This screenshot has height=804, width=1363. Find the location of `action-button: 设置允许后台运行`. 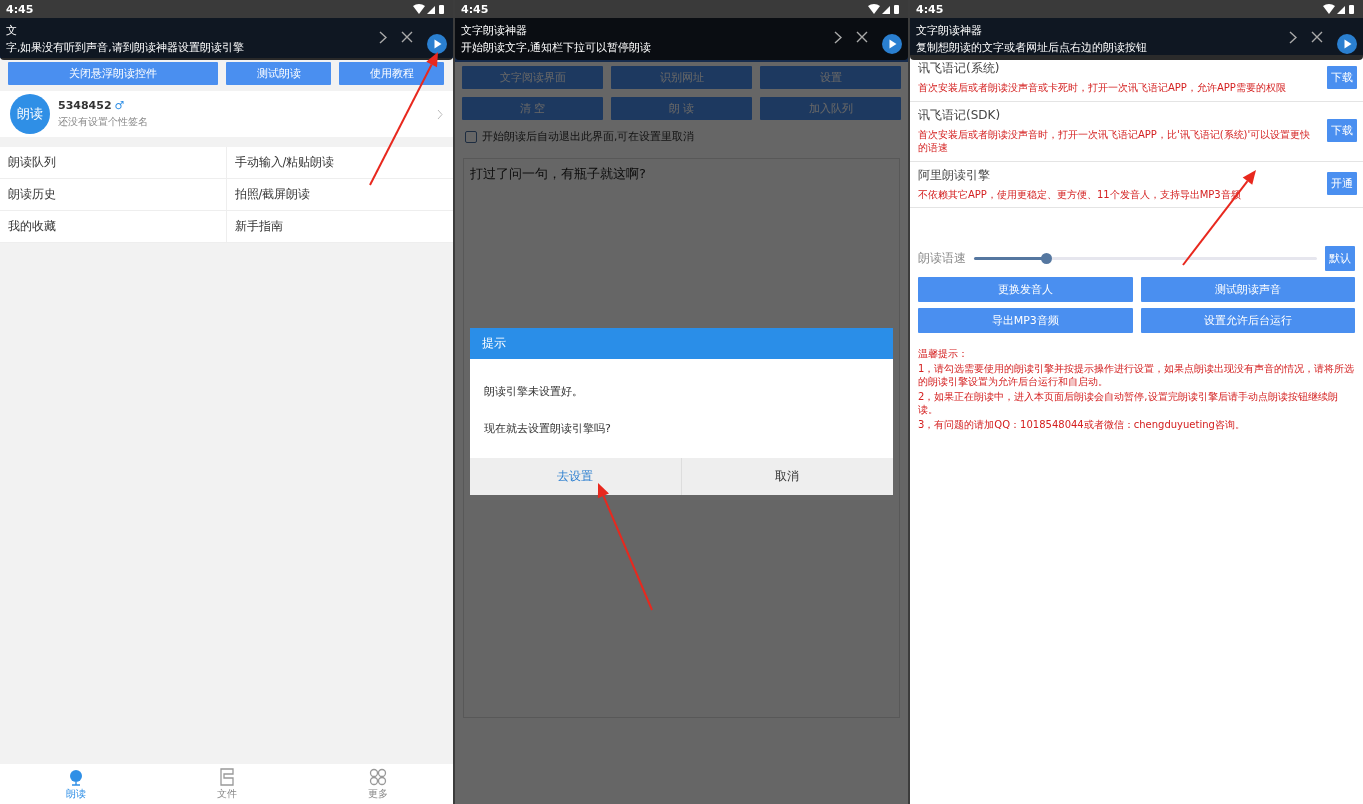

action-button: 设置允许后台运行 is located at coordinates (1247, 320).